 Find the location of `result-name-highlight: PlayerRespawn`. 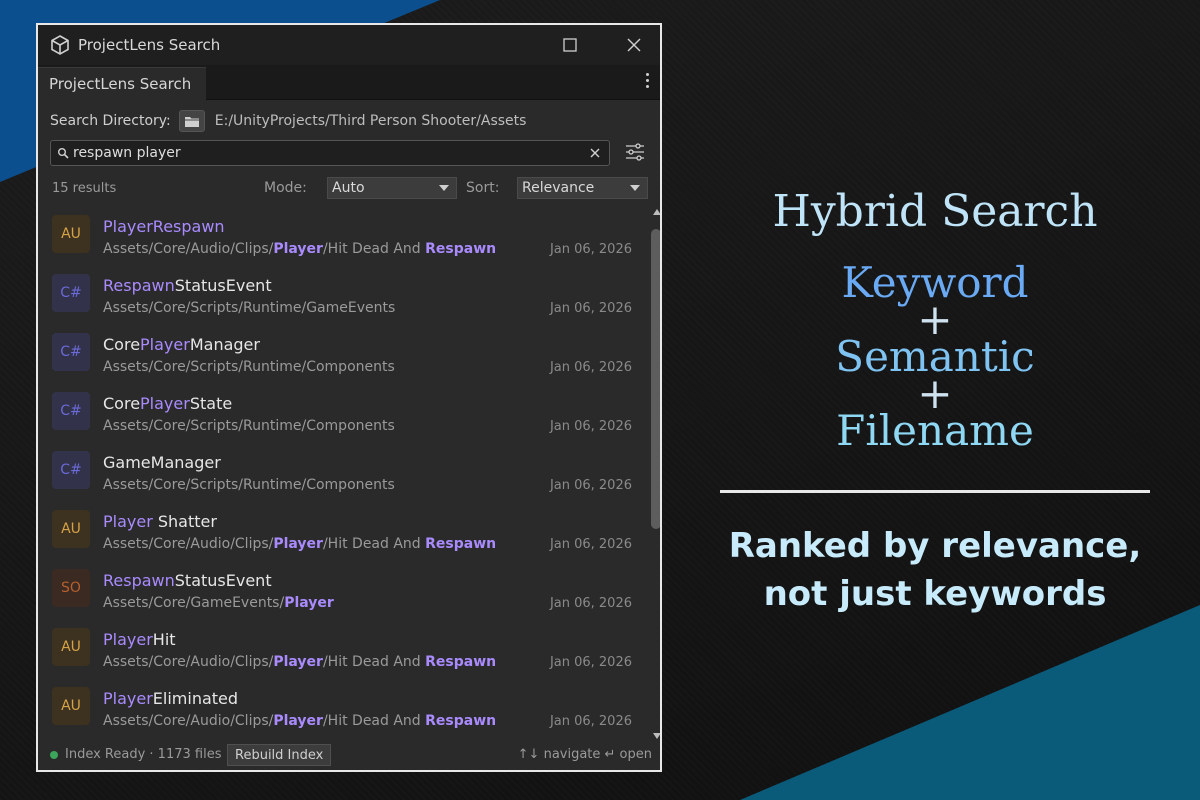

result-name-highlight: PlayerRespawn is located at coordinates (164, 226).